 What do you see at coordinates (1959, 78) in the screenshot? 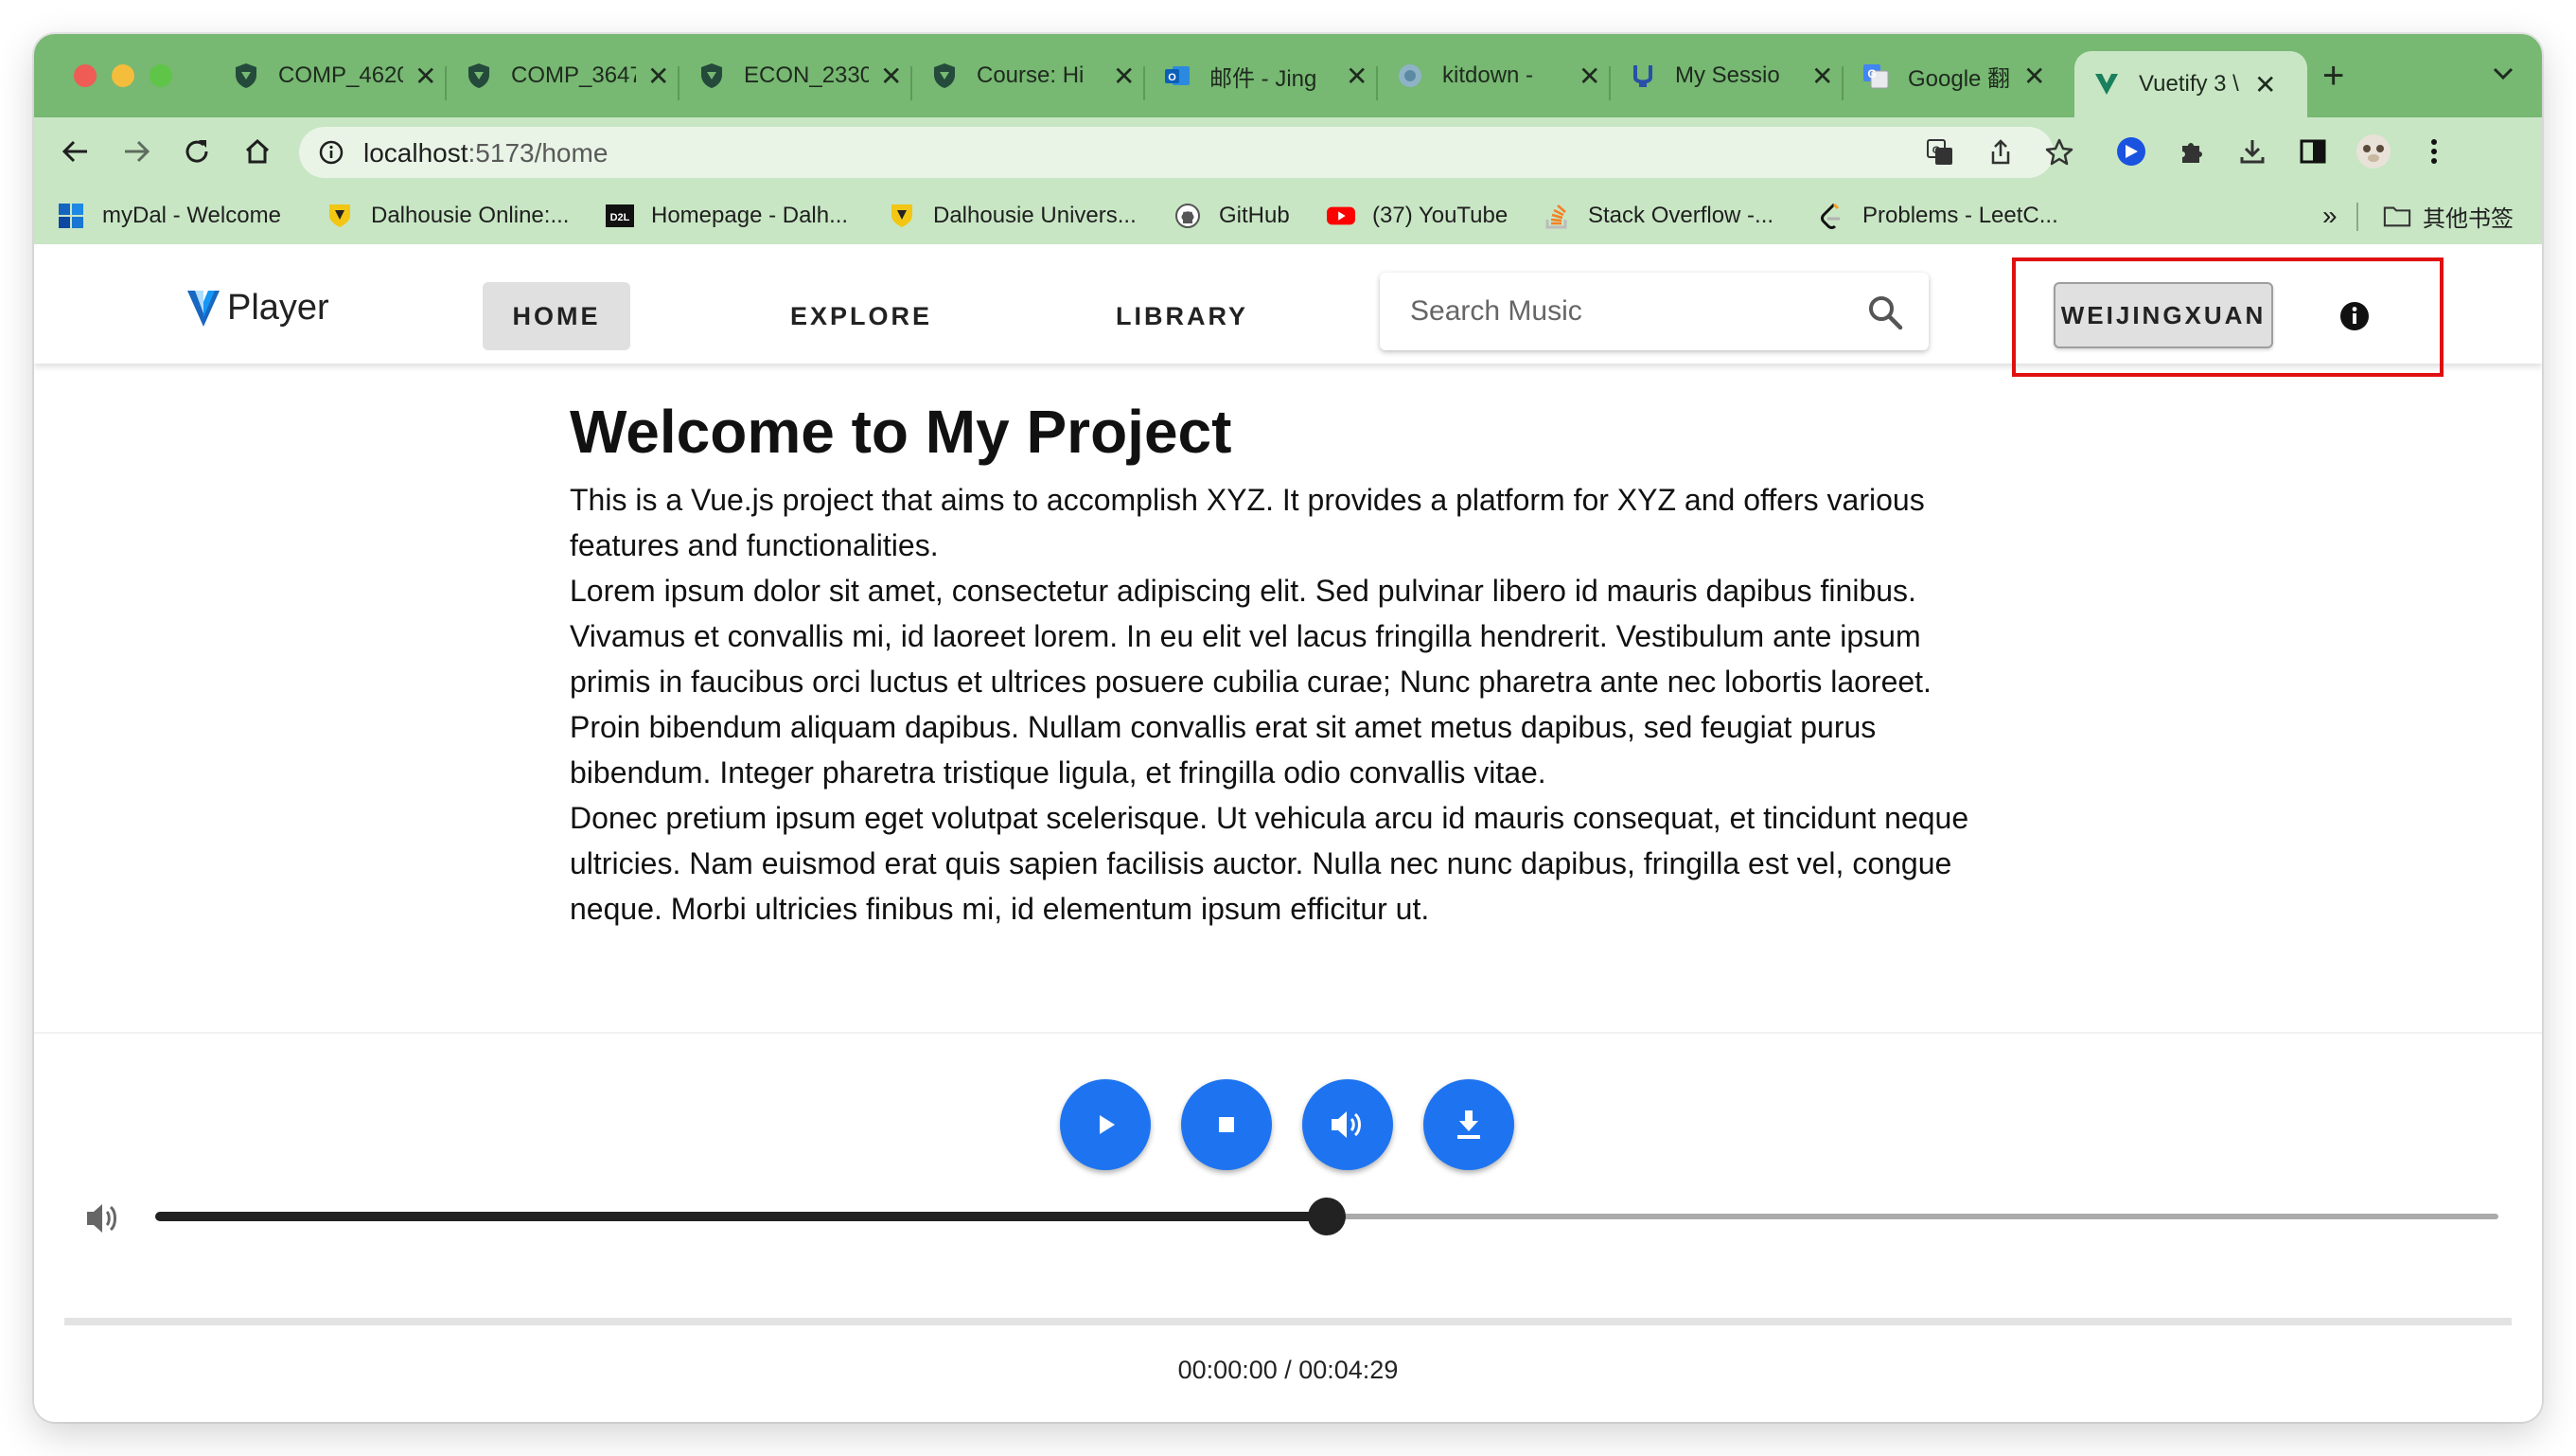
I see `tab-label: Google 翻` at bounding box center [1959, 78].